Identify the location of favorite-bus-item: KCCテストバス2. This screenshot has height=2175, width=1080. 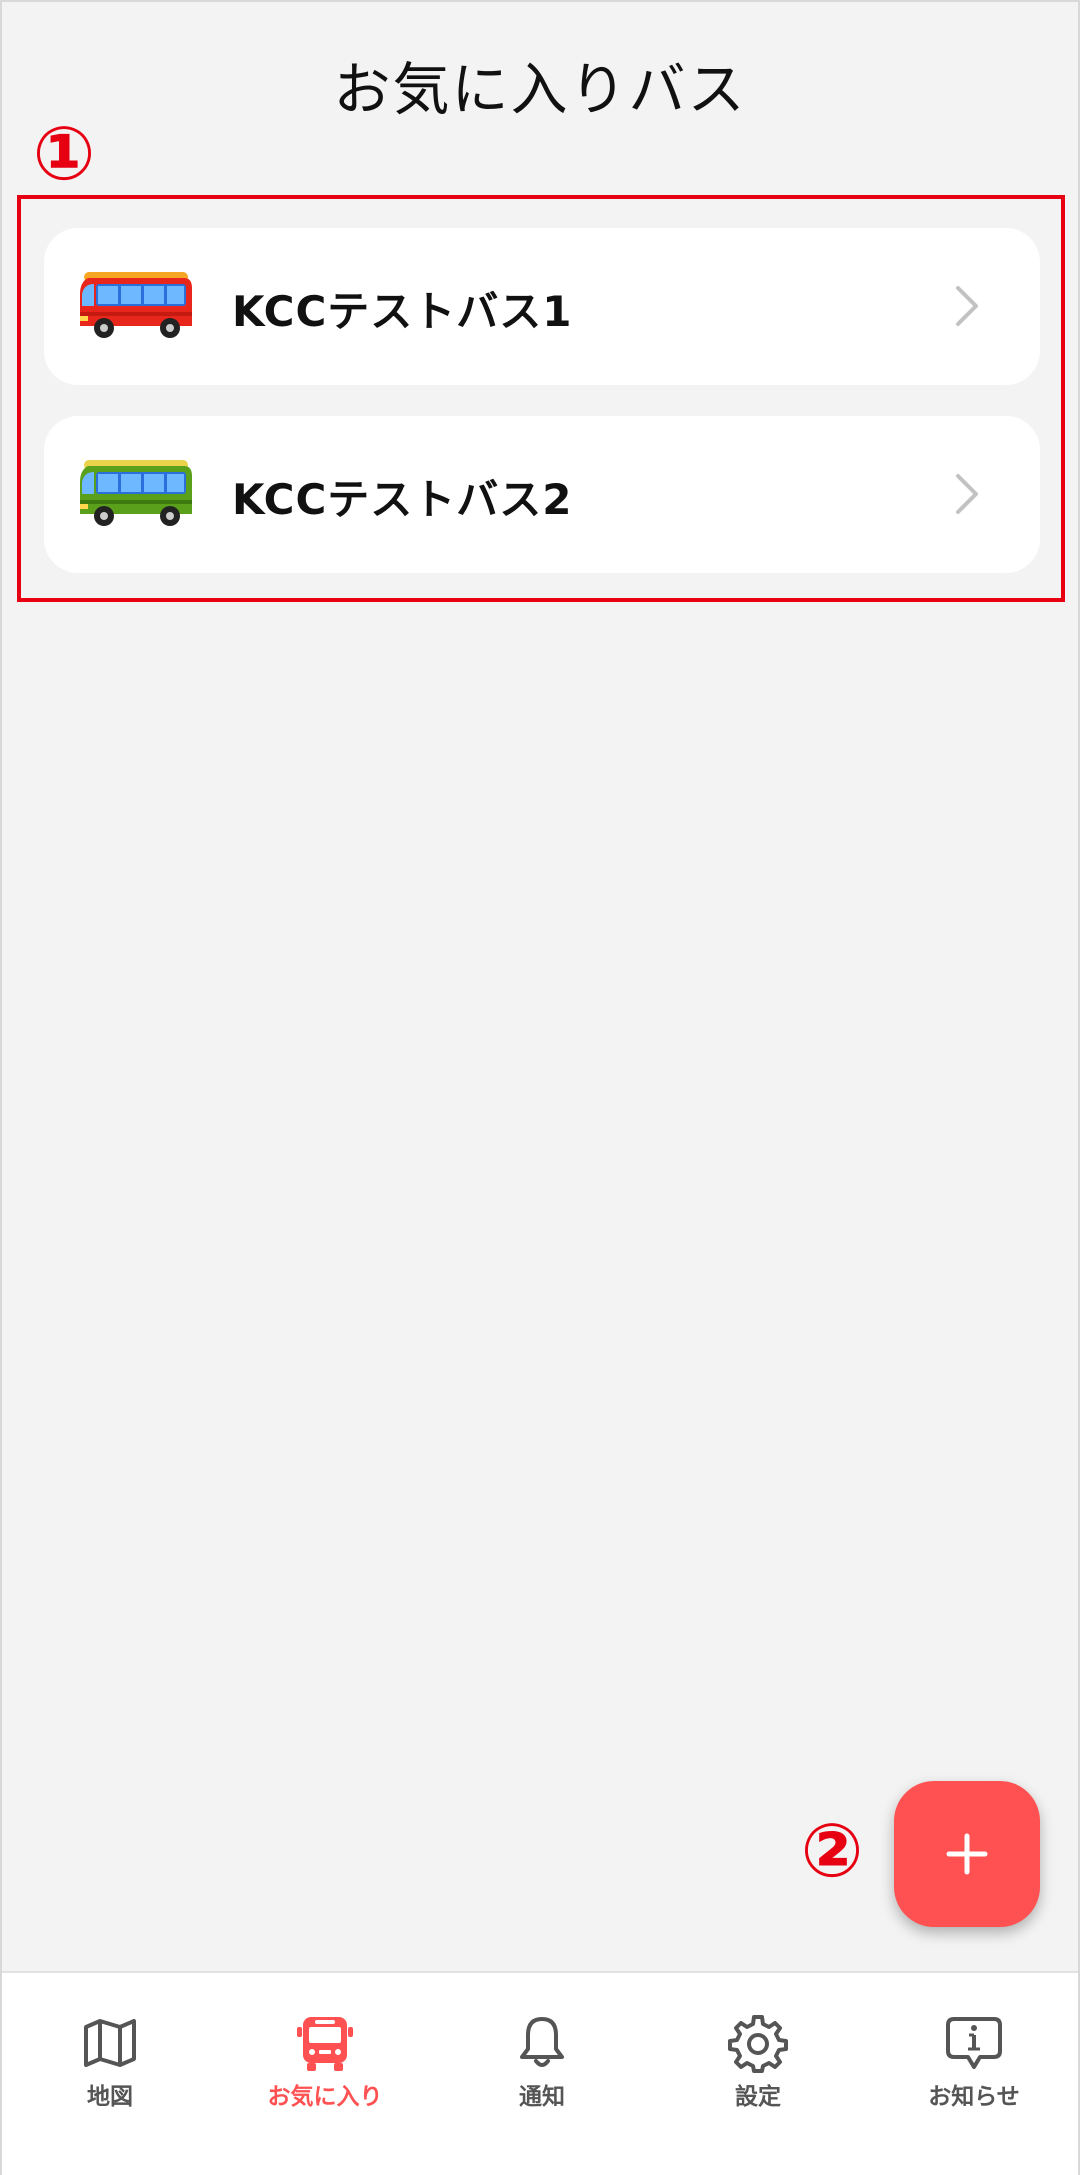
(542, 494).